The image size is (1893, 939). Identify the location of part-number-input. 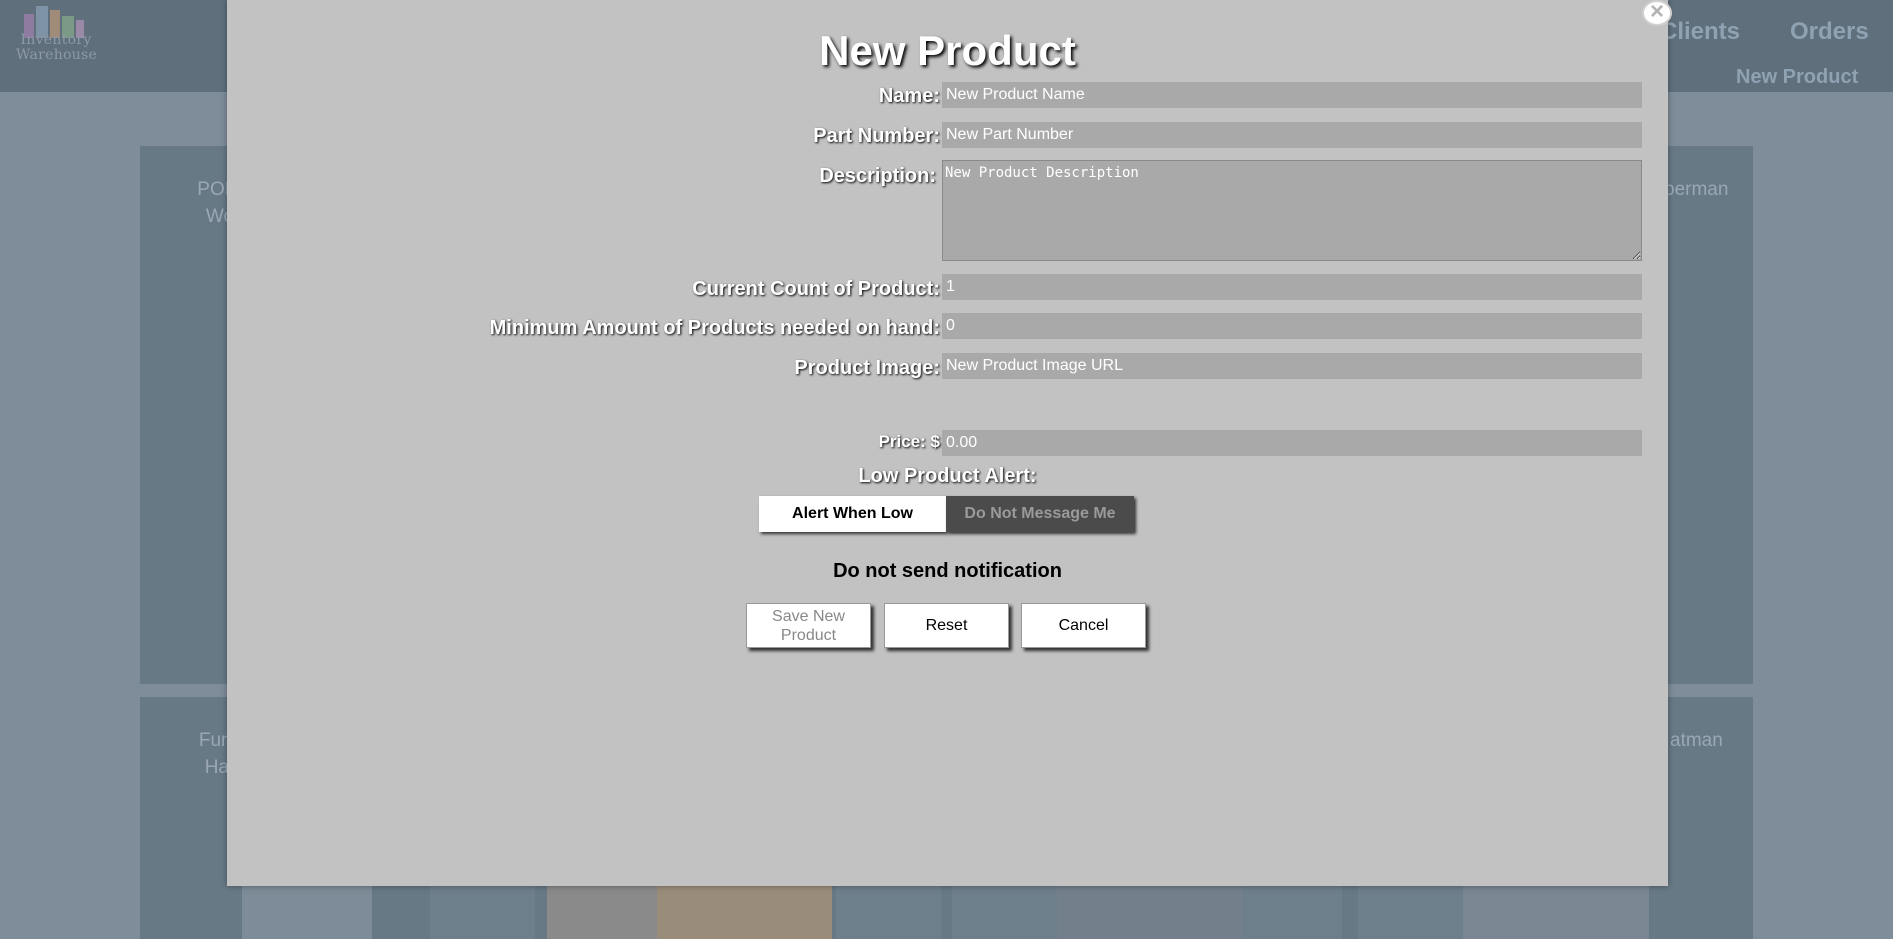
(1292, 135).